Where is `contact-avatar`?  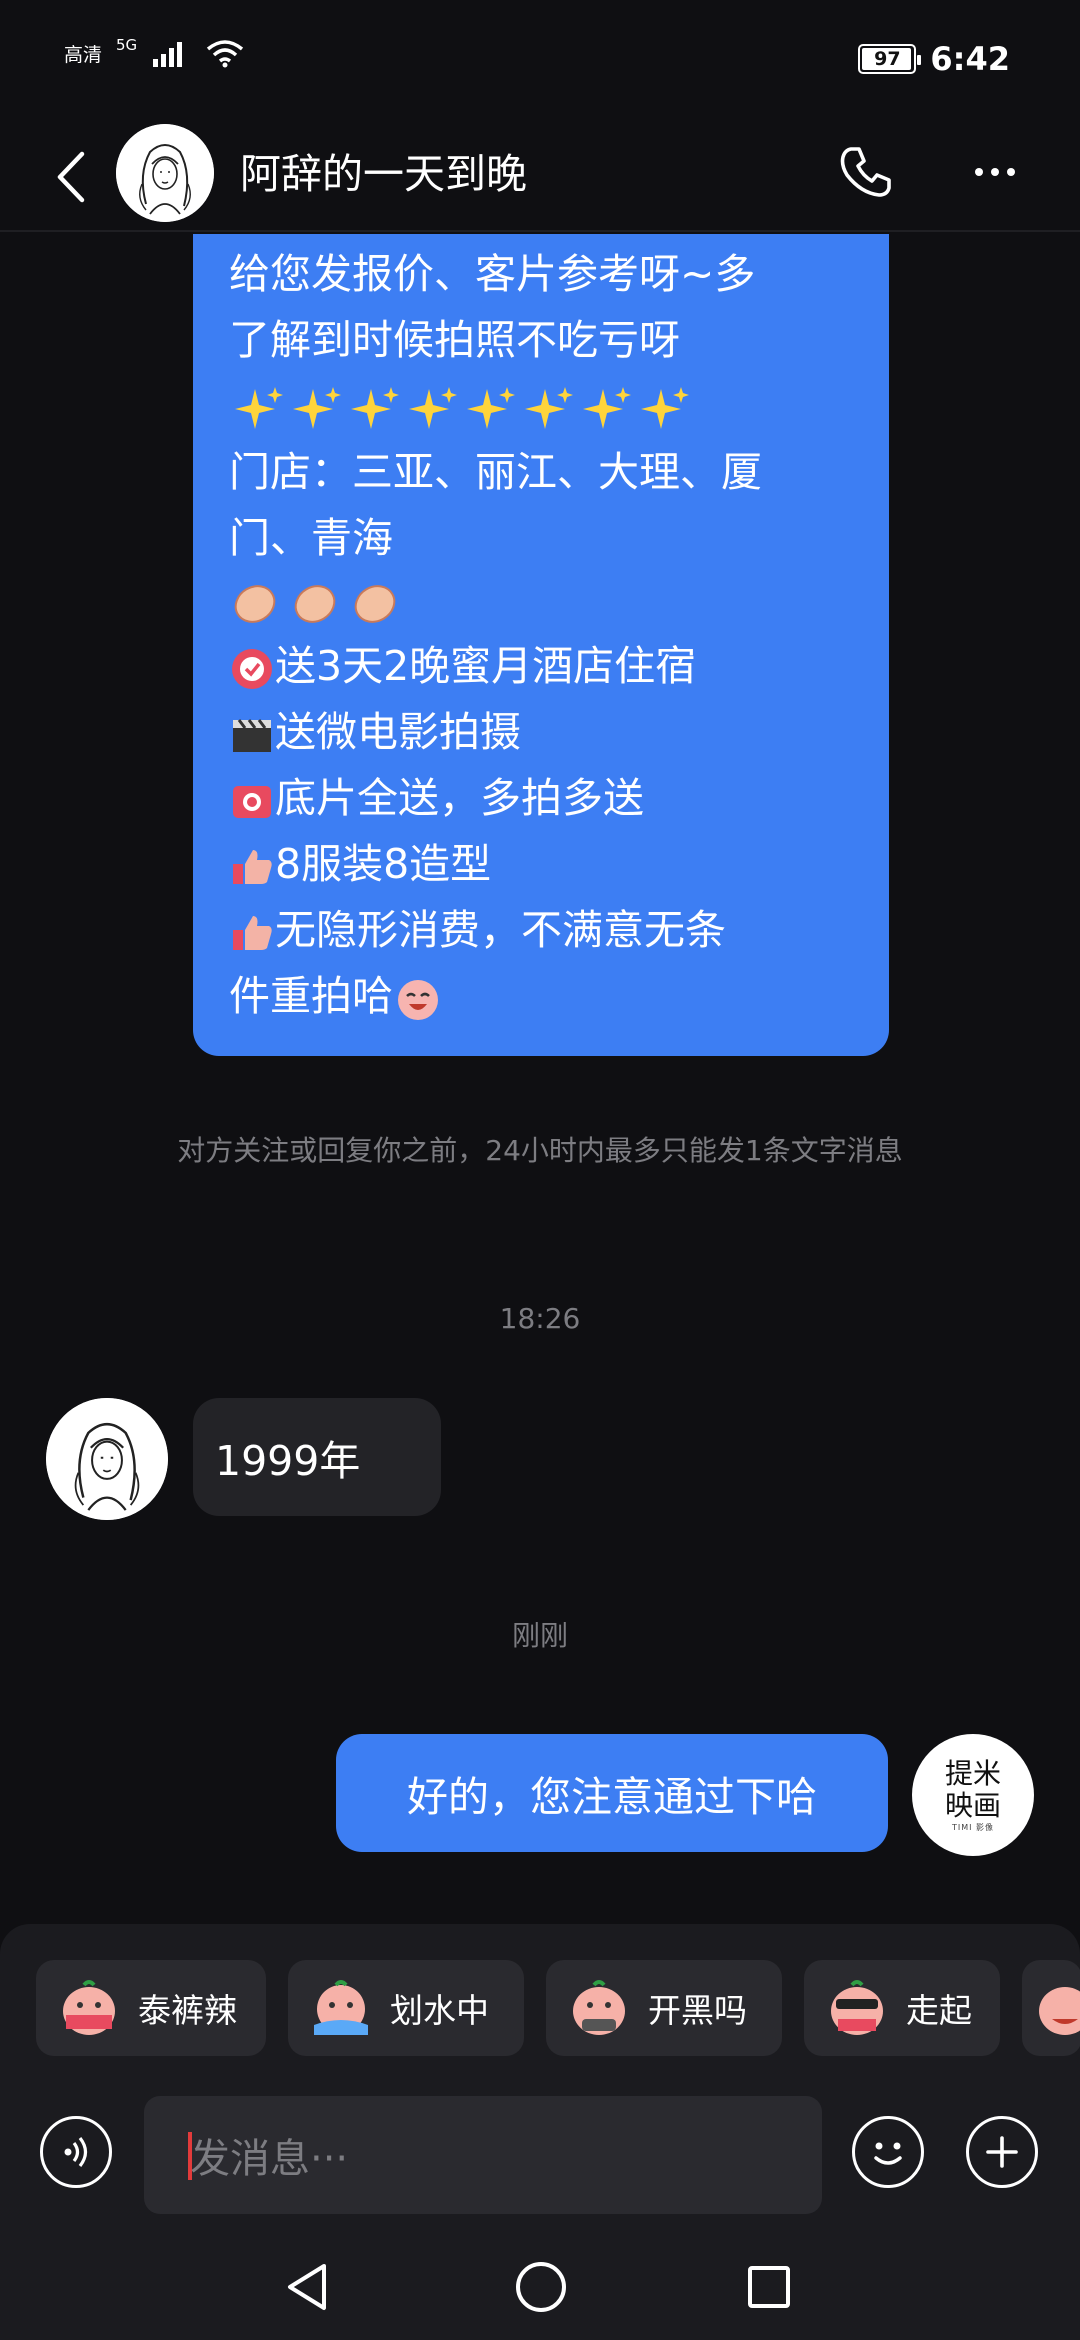
contact-avatar is located at coordinates (165, 173).